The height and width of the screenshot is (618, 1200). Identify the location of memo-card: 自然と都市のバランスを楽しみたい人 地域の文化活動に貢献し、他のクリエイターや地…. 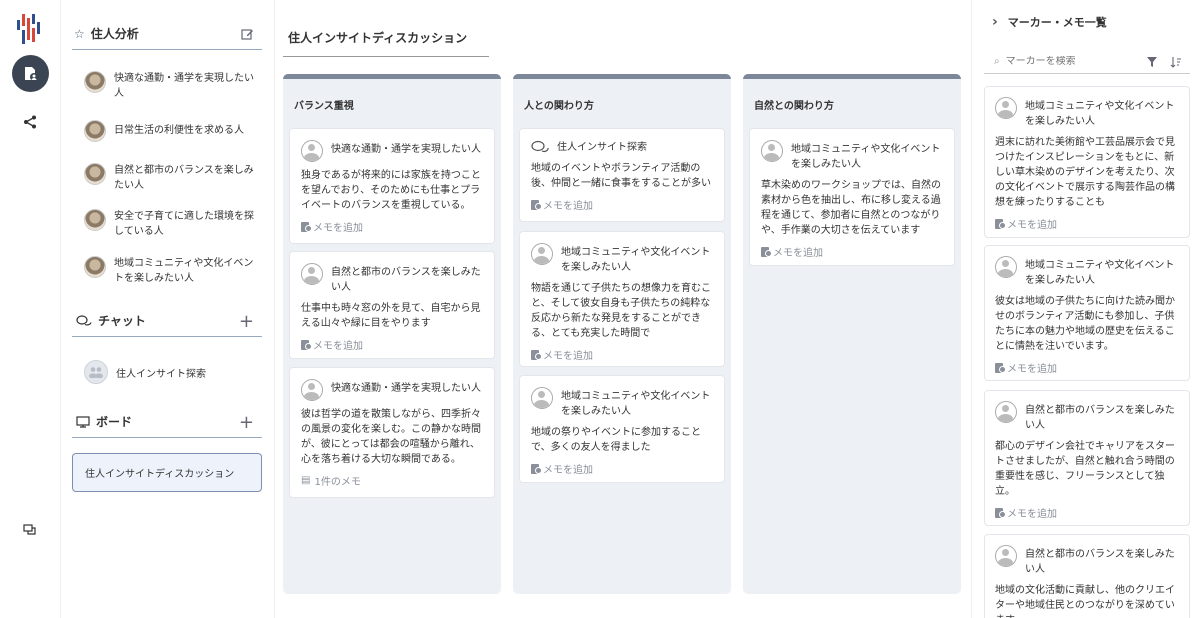
(1087, 576).